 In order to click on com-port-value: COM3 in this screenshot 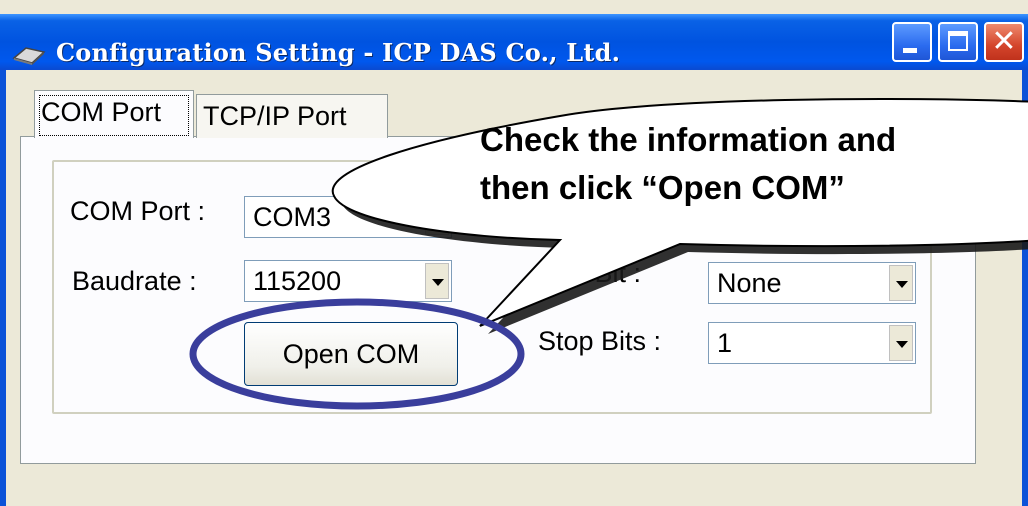, I will do `click(292, 217)`.